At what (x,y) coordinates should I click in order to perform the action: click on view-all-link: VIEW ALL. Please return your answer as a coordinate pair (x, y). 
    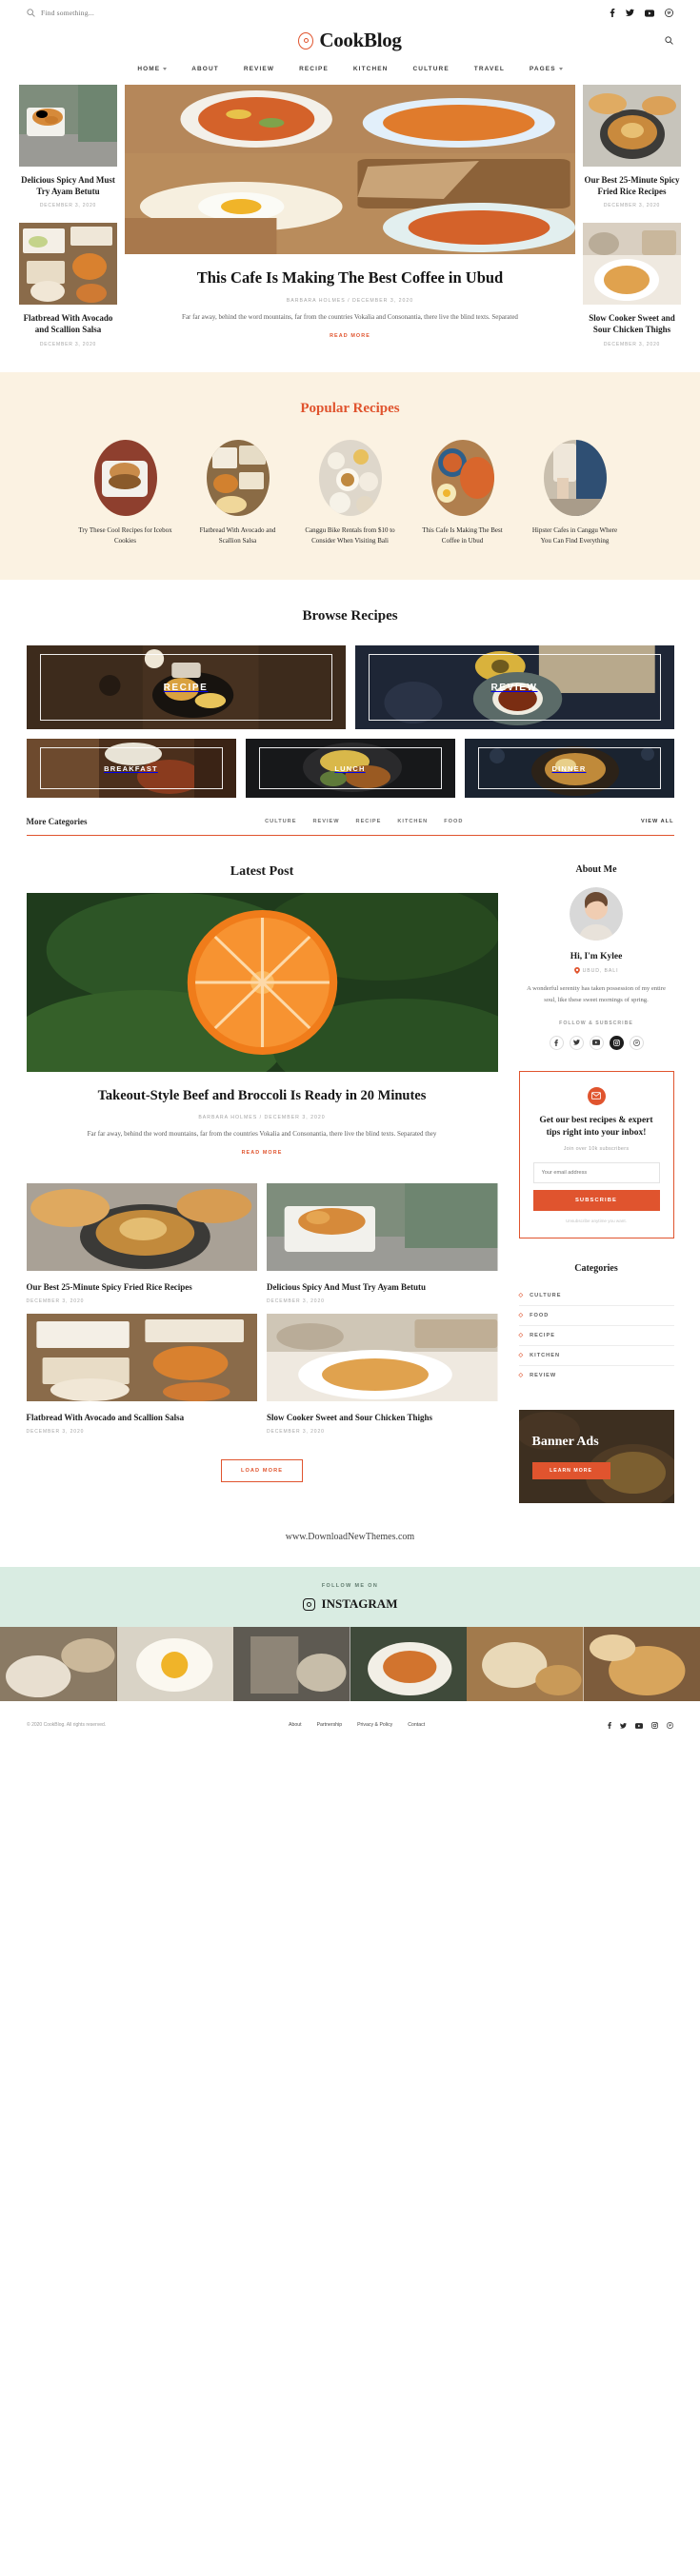
    Looking at the image, I should click on (657, 821).